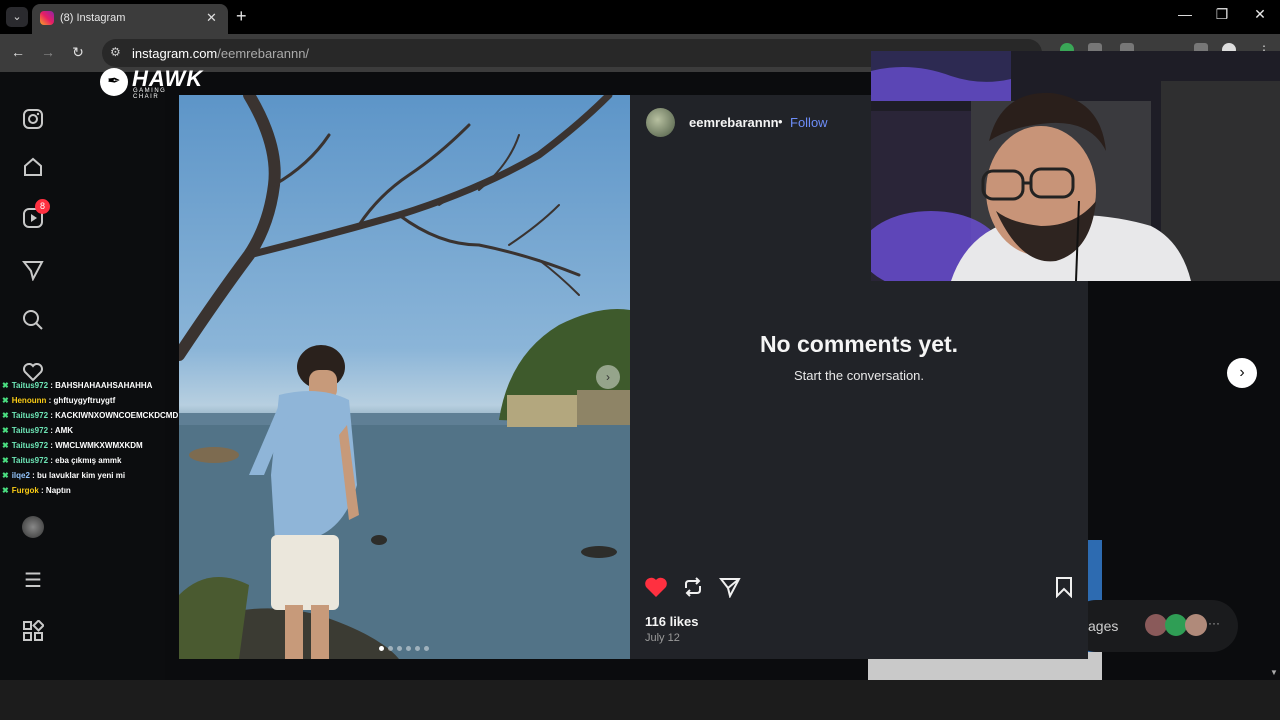  I want to click on webcam-overlay, so click(1075, 166).